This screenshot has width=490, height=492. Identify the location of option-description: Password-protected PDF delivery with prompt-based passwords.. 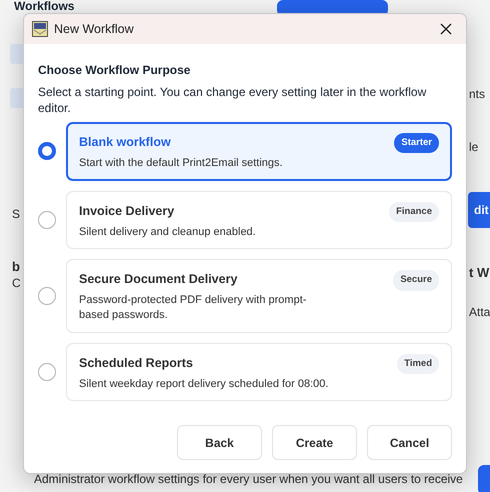
(193, 308).